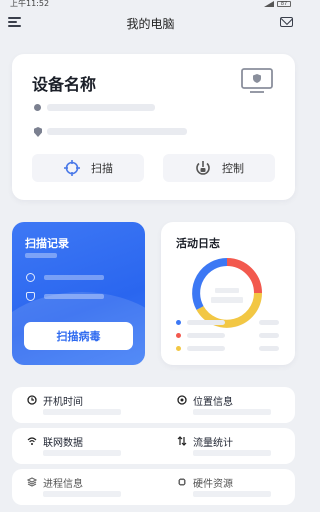 The height and width of the screenshot is (512, 320). I want to click on network-label: 联网数据, so click(63, 443).